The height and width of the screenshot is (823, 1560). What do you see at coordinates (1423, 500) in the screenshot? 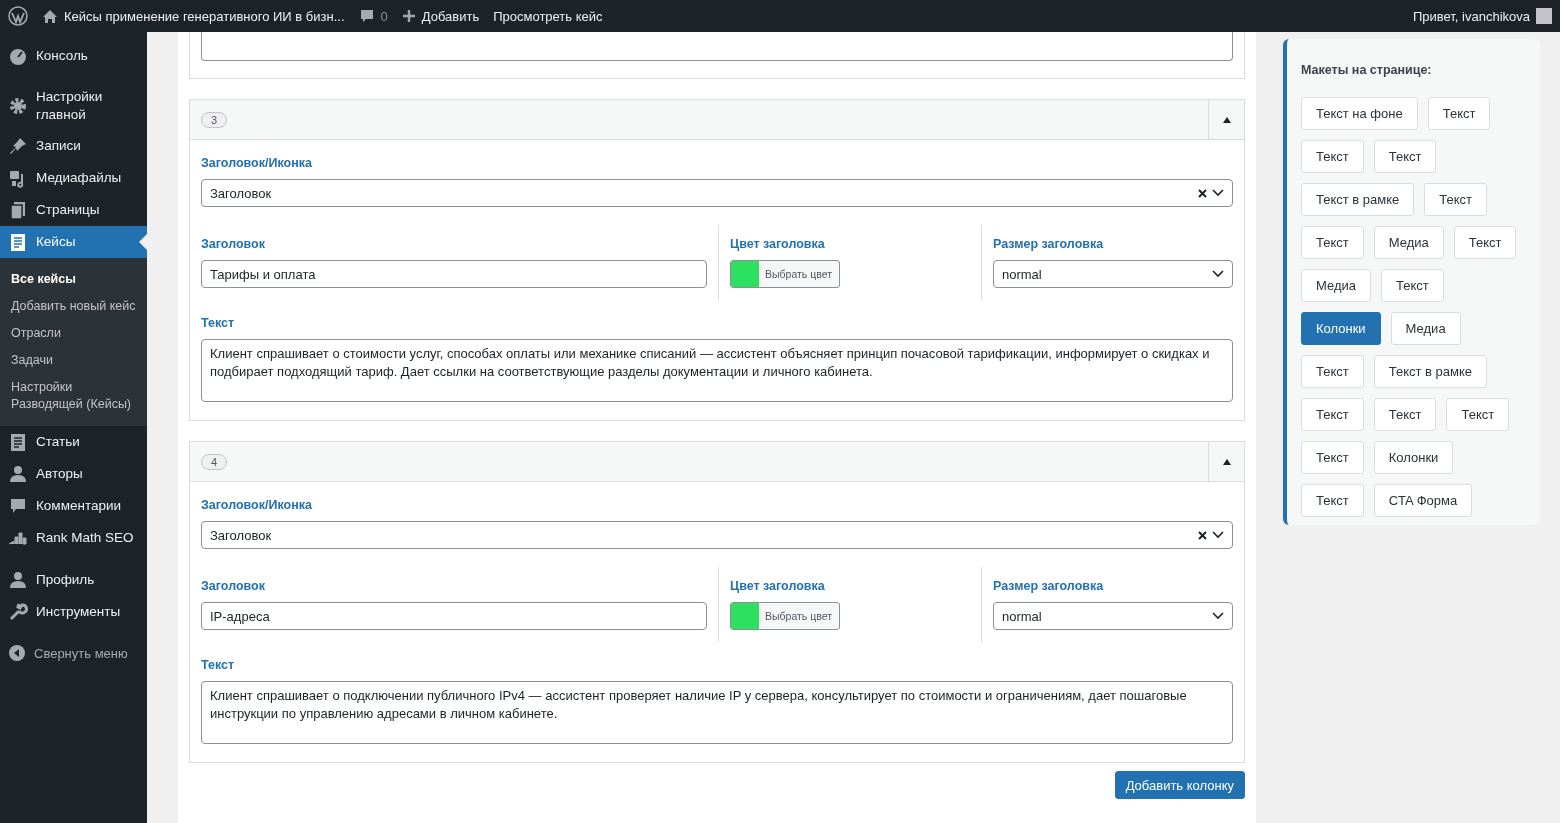
I see `layout-button: CTA Форма` at bounding box center [1423, 500].